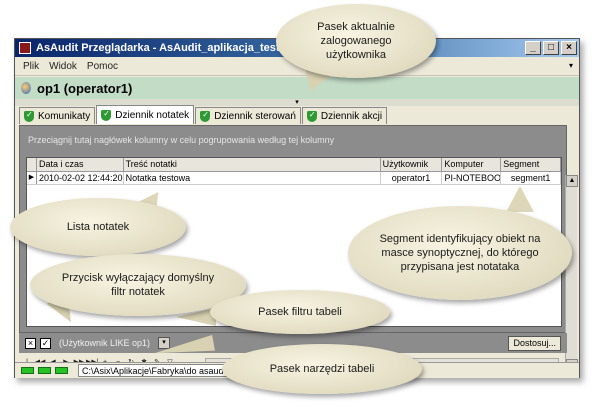 This screenshot has width=604, height=418. What do you see at coordinates (572, 181) in the screenshot?
I see `scroll-up-arrow-icon: ▲` at bounding box center [572, 181].